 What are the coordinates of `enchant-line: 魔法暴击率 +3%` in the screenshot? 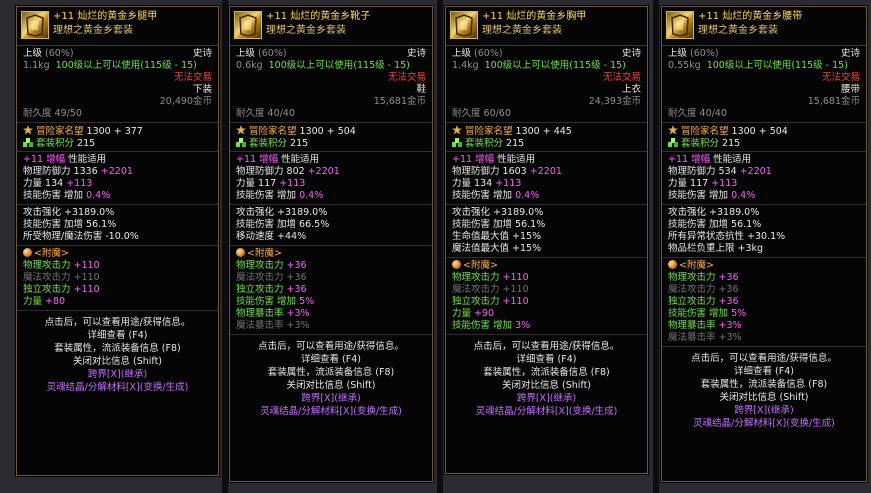 It's located at (764, 338).